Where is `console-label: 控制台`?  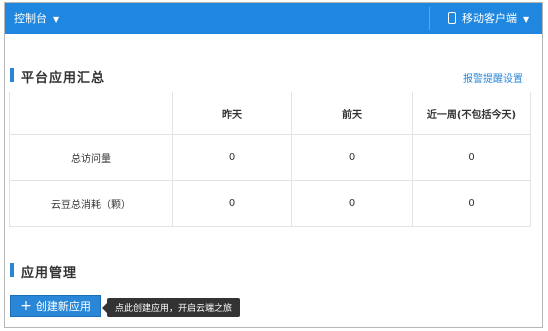 console-label: 控制台 is located at coordinates (30, 18).